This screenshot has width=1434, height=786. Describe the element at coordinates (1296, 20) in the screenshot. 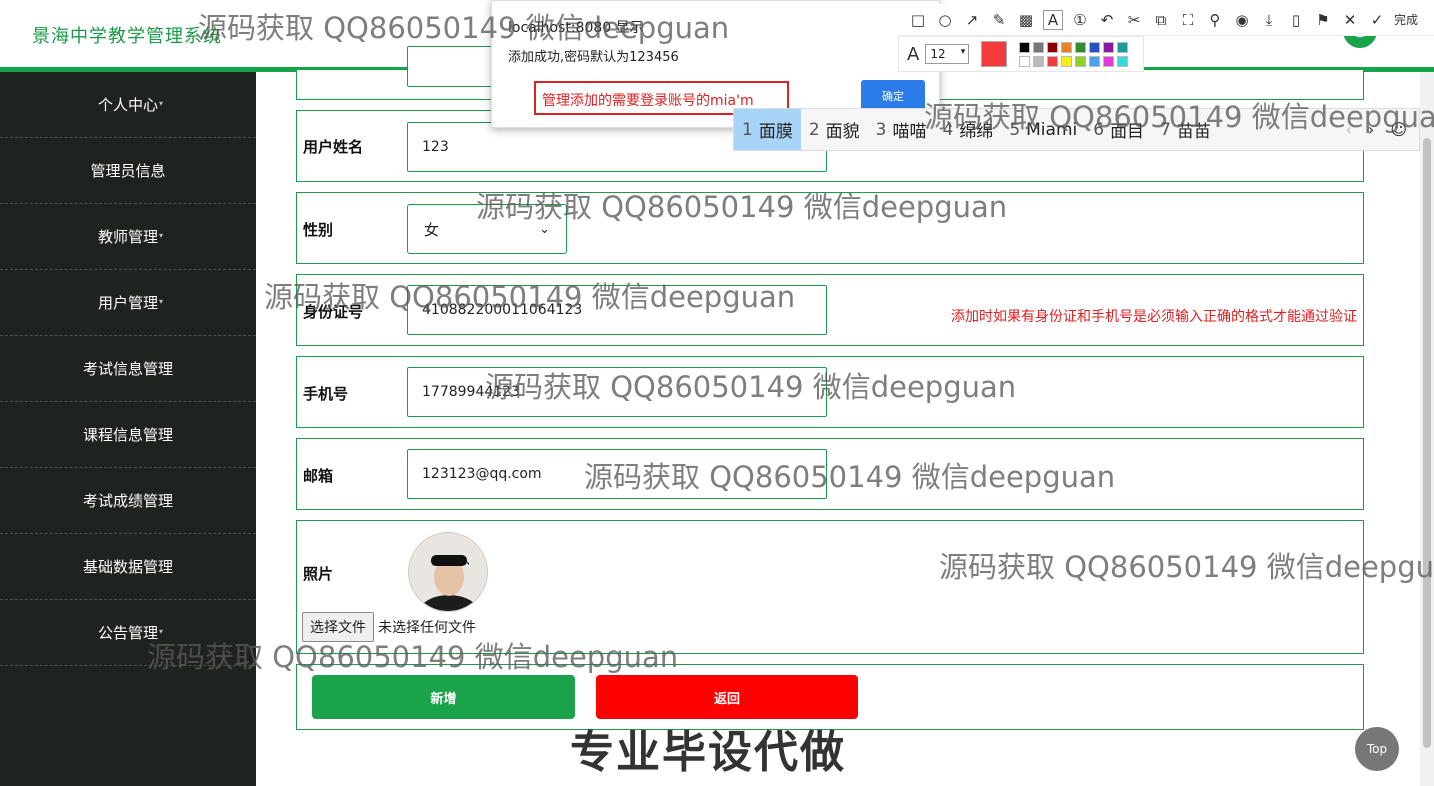

I see `phone-icon: ▯` at that location.